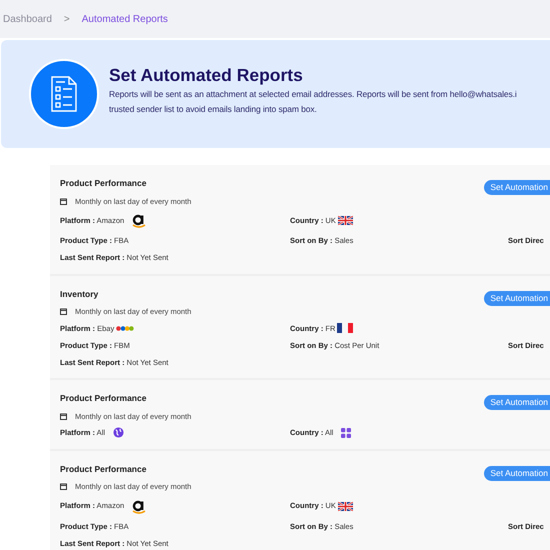 The width and height of the screenshot is (550, 550). I want to click on report-title: Inventory, so click(79, 294).